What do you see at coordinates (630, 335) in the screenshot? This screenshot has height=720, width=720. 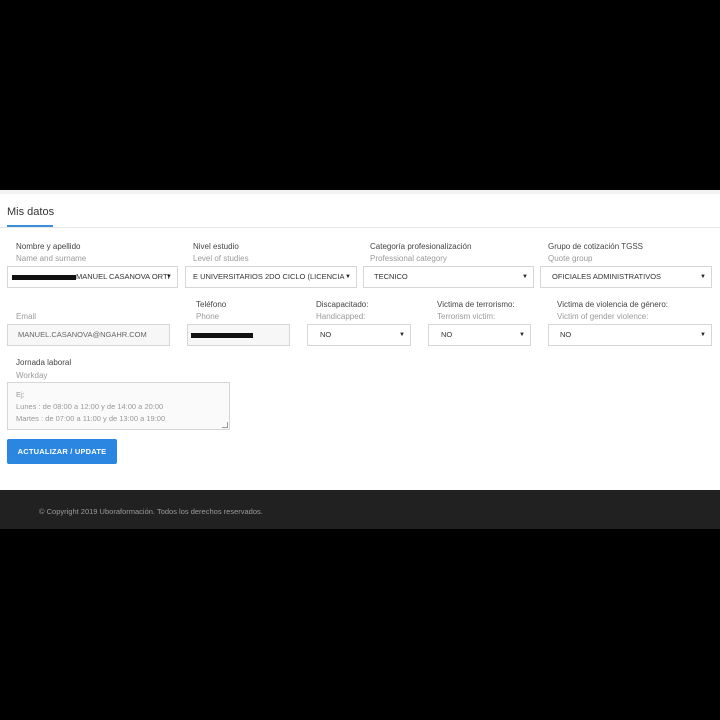 I see `gender-violence-select: NO ▼` at bounding box center [630, 335].